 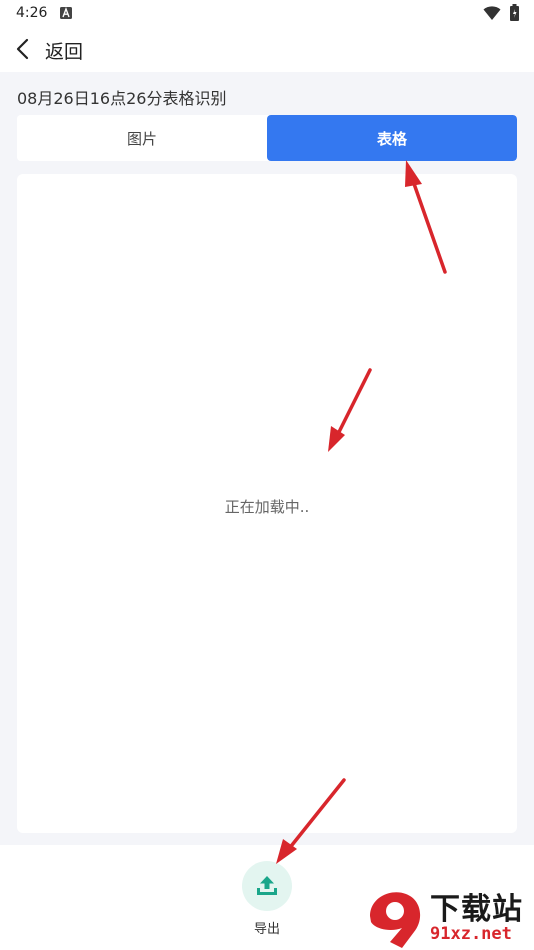 I want to click on tab-table: 表格, so click(x=392, y=138).